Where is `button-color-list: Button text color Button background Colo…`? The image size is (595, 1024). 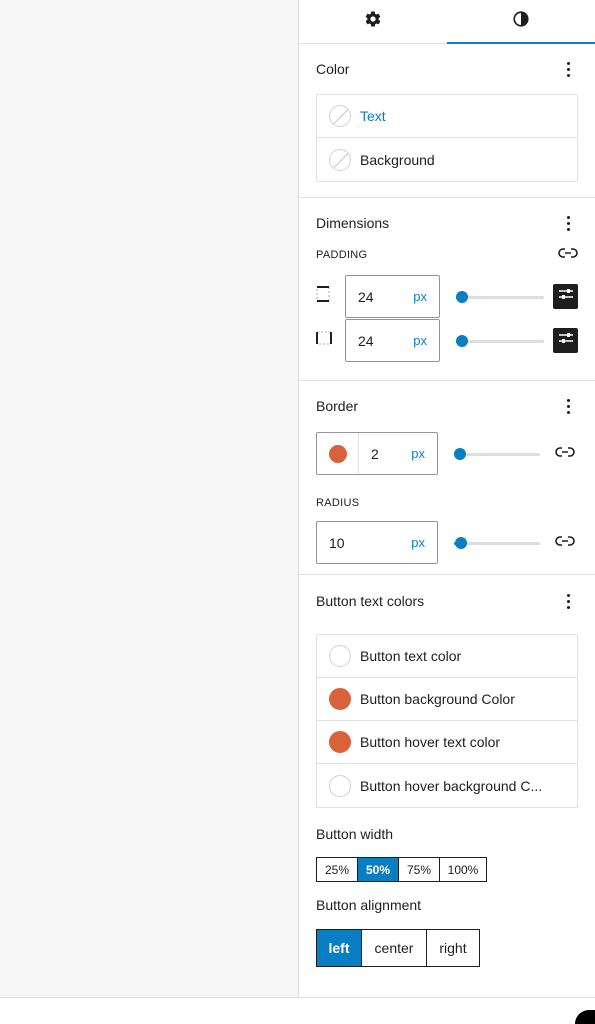 button-color-list: Button text color Button background Colo… is located at coordinates (447, 721).